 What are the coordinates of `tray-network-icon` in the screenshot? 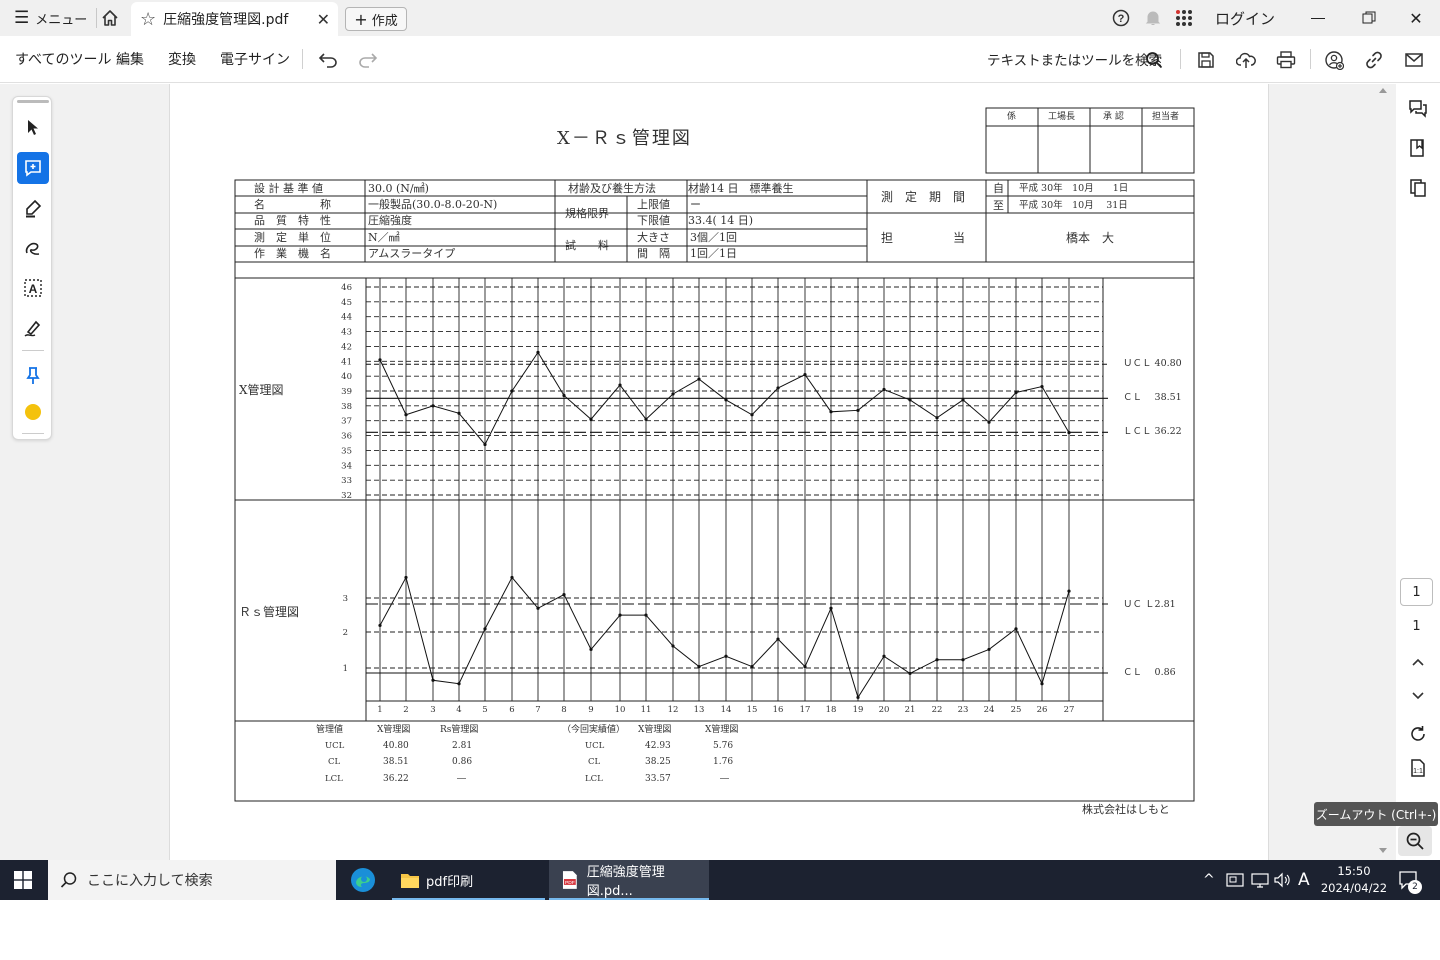 It's located at (1235, 880).